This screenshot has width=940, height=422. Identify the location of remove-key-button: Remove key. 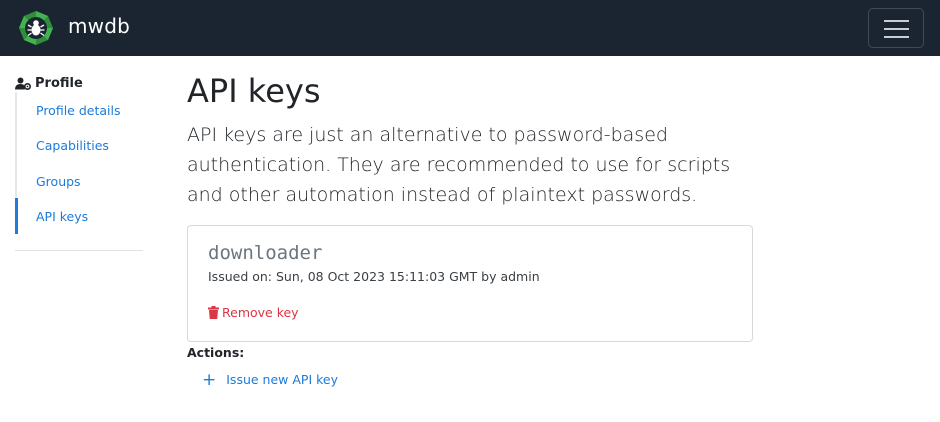
(253, 312).